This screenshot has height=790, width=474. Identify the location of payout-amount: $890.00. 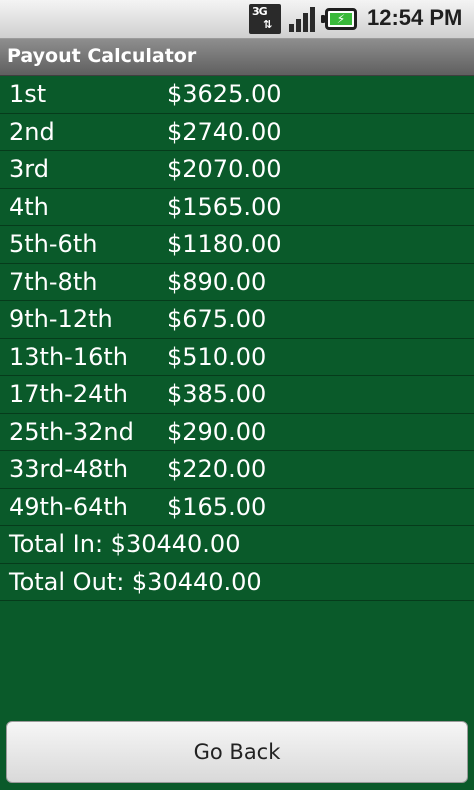
(217, 281).